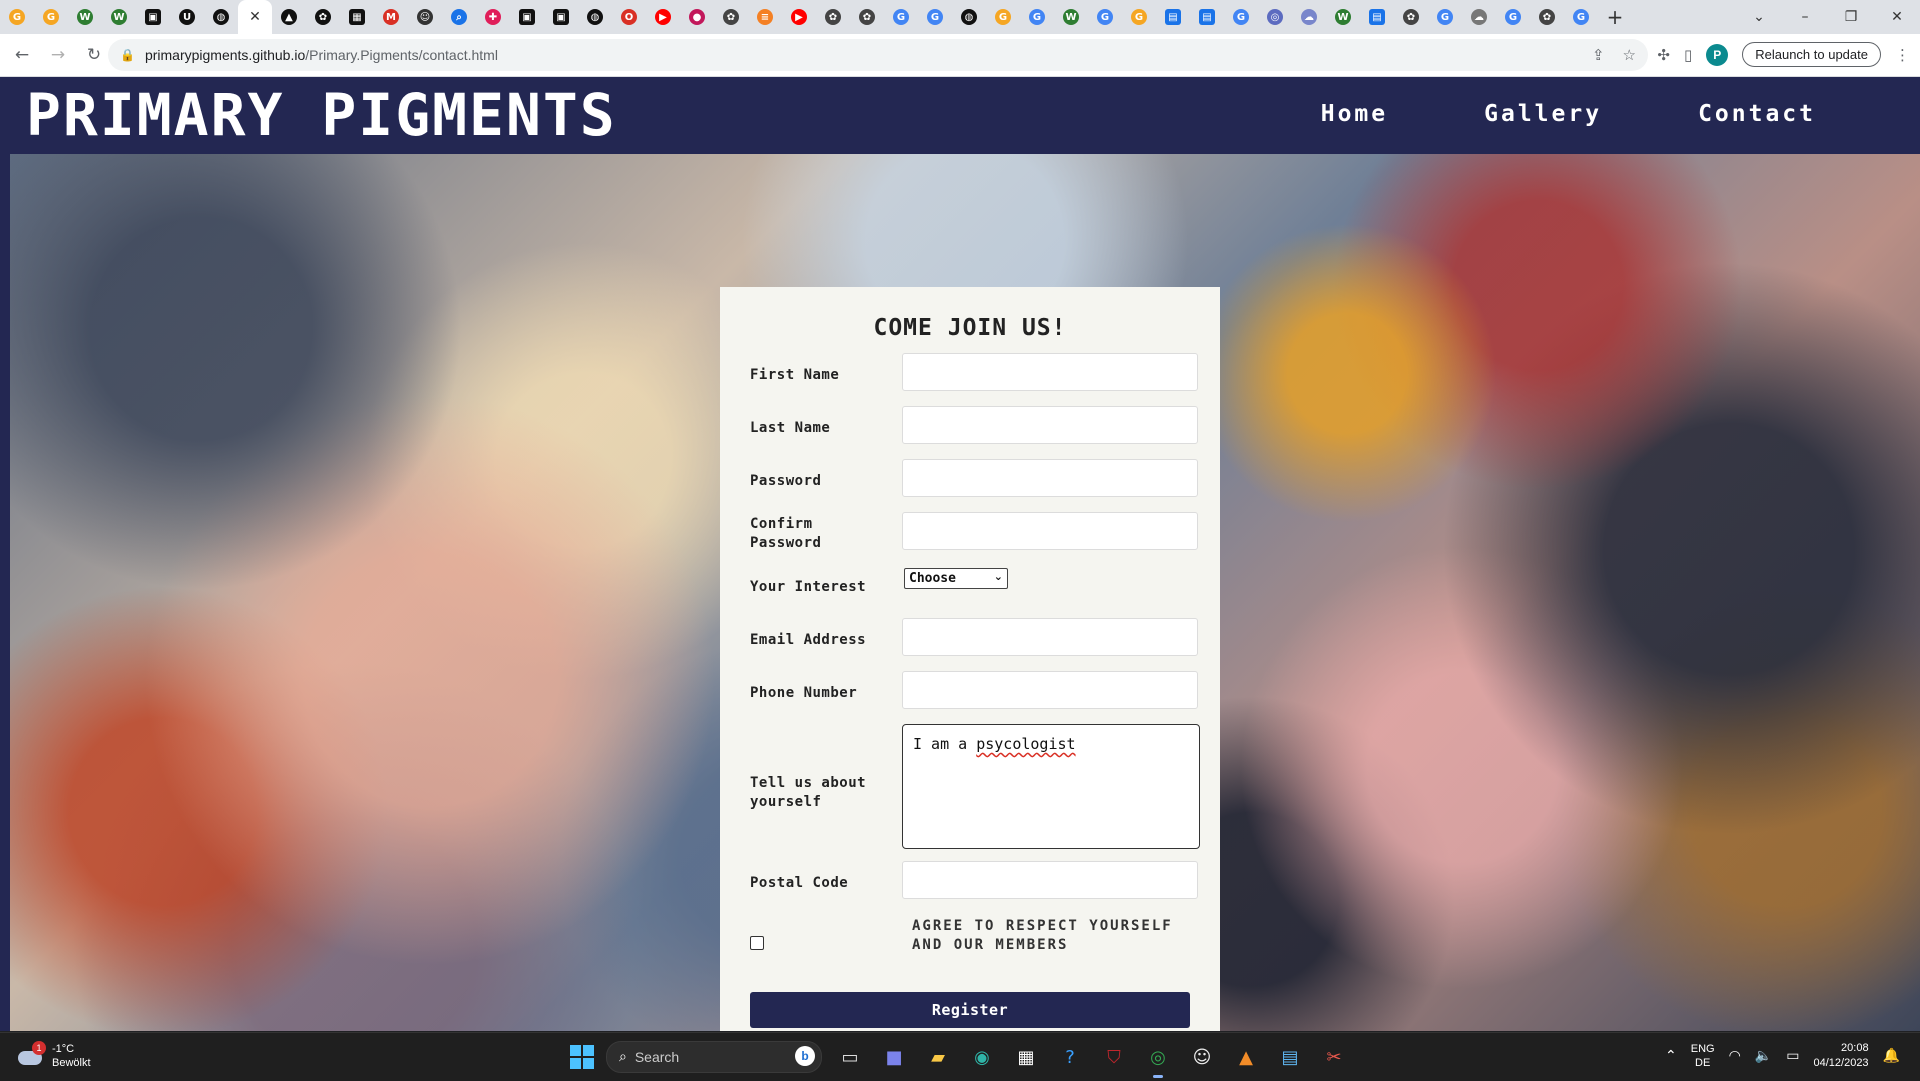 This screenshot has height=1081, width=1920. I want to click on new-tab-button: +, so click(1615, 17).